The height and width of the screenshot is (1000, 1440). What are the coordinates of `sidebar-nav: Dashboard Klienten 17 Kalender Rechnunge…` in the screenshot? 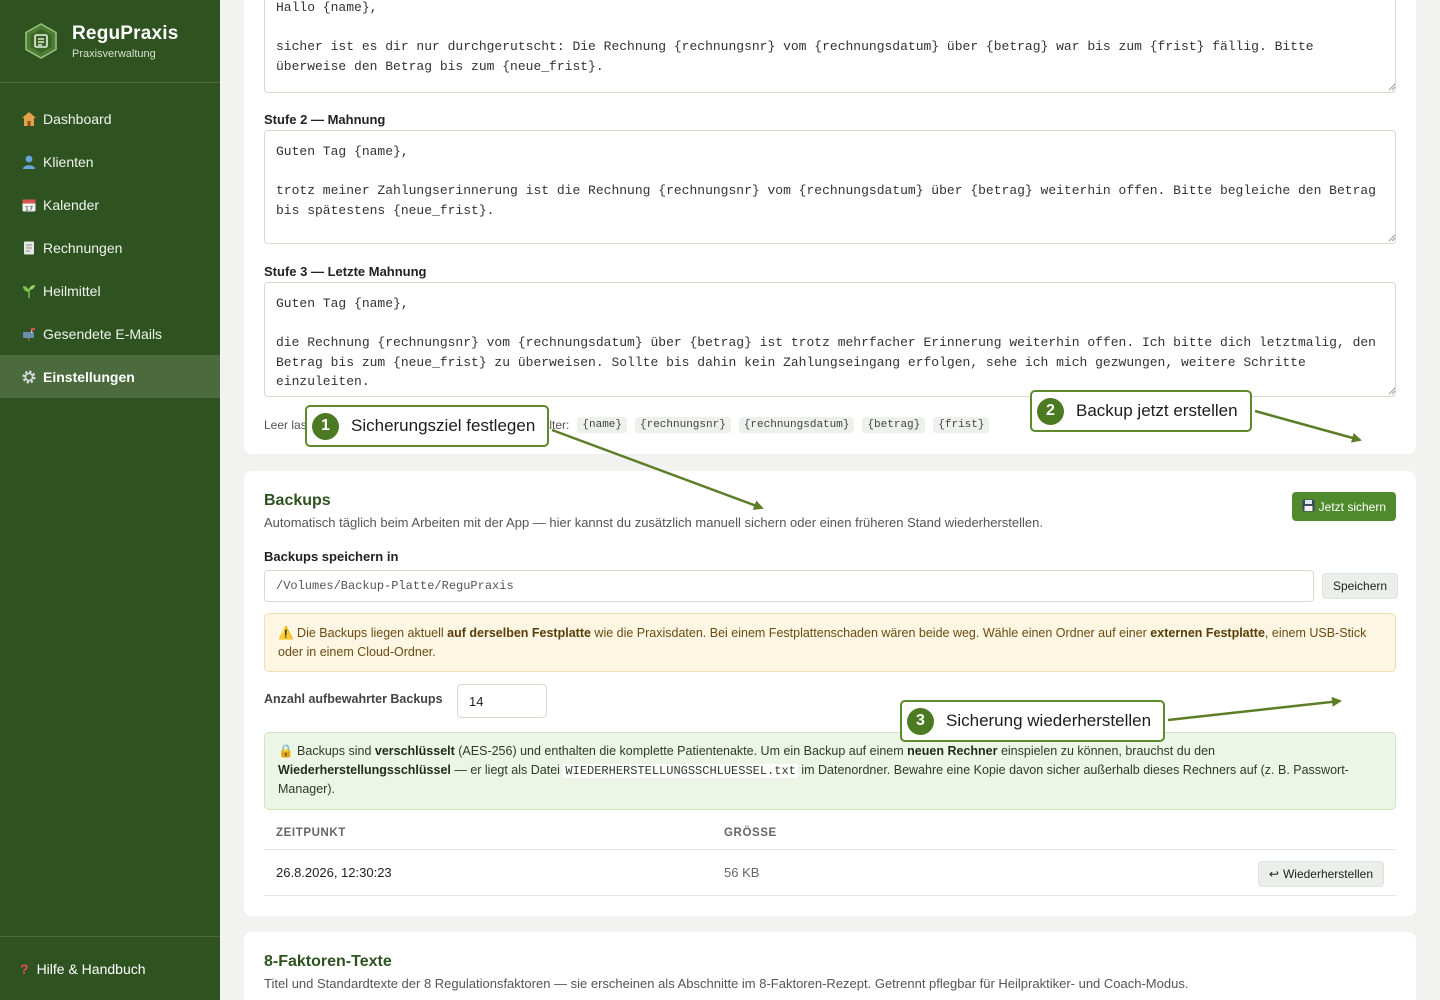 It's located at (110, 247).